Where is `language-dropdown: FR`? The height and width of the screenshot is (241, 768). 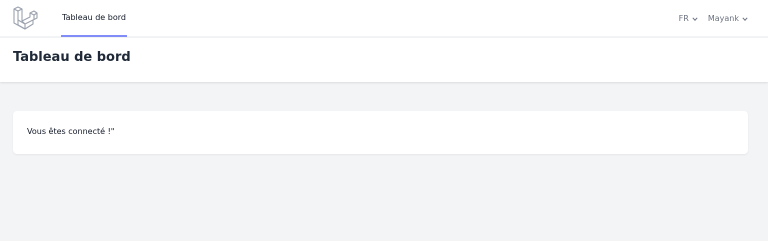
language-dropdown: FR is located at coordinates (688, 18).